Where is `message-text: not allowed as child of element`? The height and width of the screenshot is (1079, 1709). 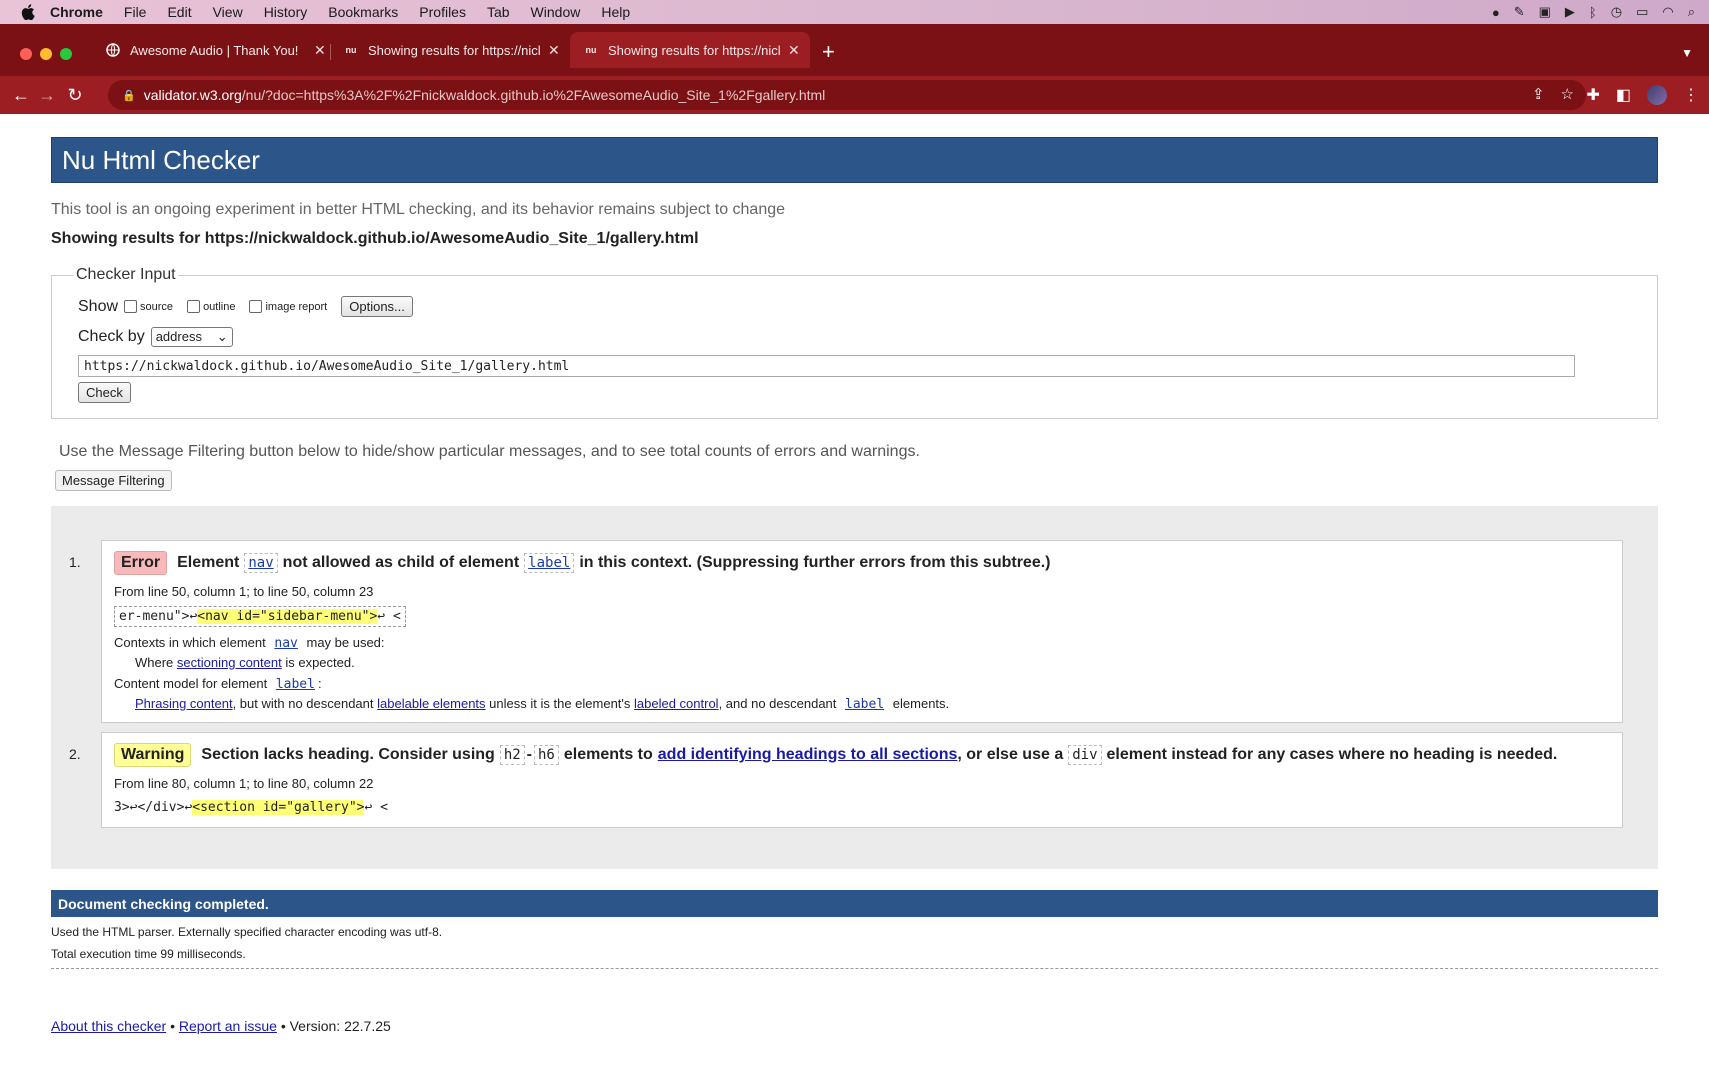
message-text: not allowed as child of element is located at coordinates (401, 562).